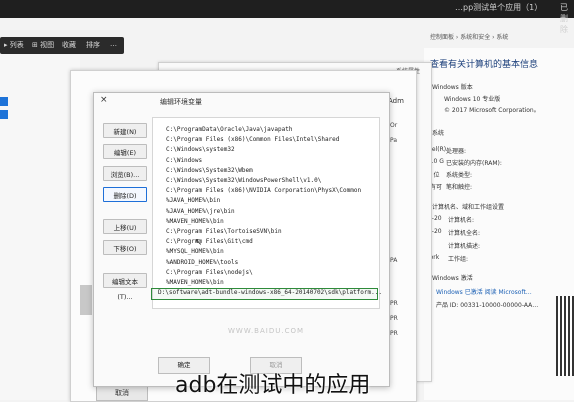 This screenshot has width=574, height=402. Describe the element at coordinates (202, 262) in the screenshot. I see `path-list-item: %ANDROID_HOME%\tools` at that location.